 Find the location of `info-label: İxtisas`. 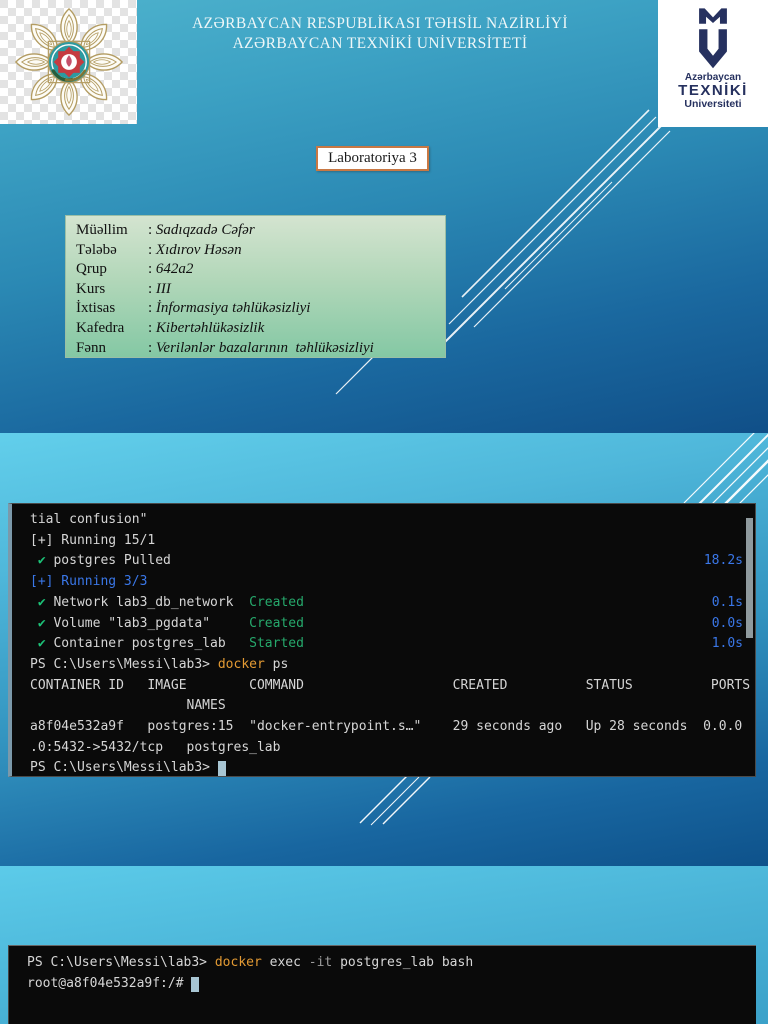

info-label: İxtisas is located at coordinates (96, 308).